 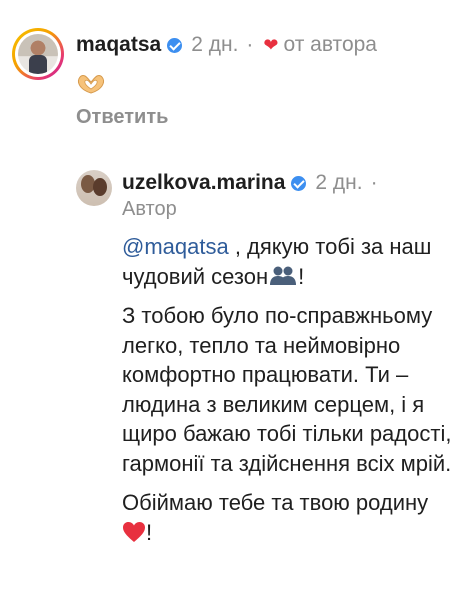 What do you see at coordinates (287, 517) in the screenshot?
I see `reply-paragraph-3: Обіймаю тебе та твою родину !` at bounding box center [287, 517].